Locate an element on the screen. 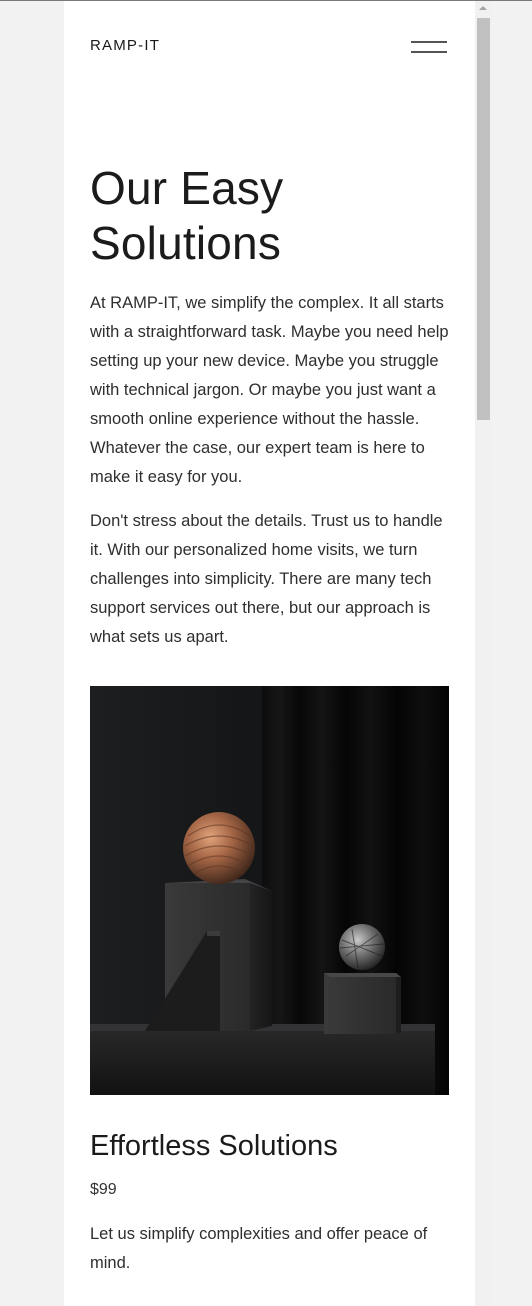 Image resolution: width=532 pixels, height=1306 pixels. scrollbar-thumb is located at coordinates (483, 219).